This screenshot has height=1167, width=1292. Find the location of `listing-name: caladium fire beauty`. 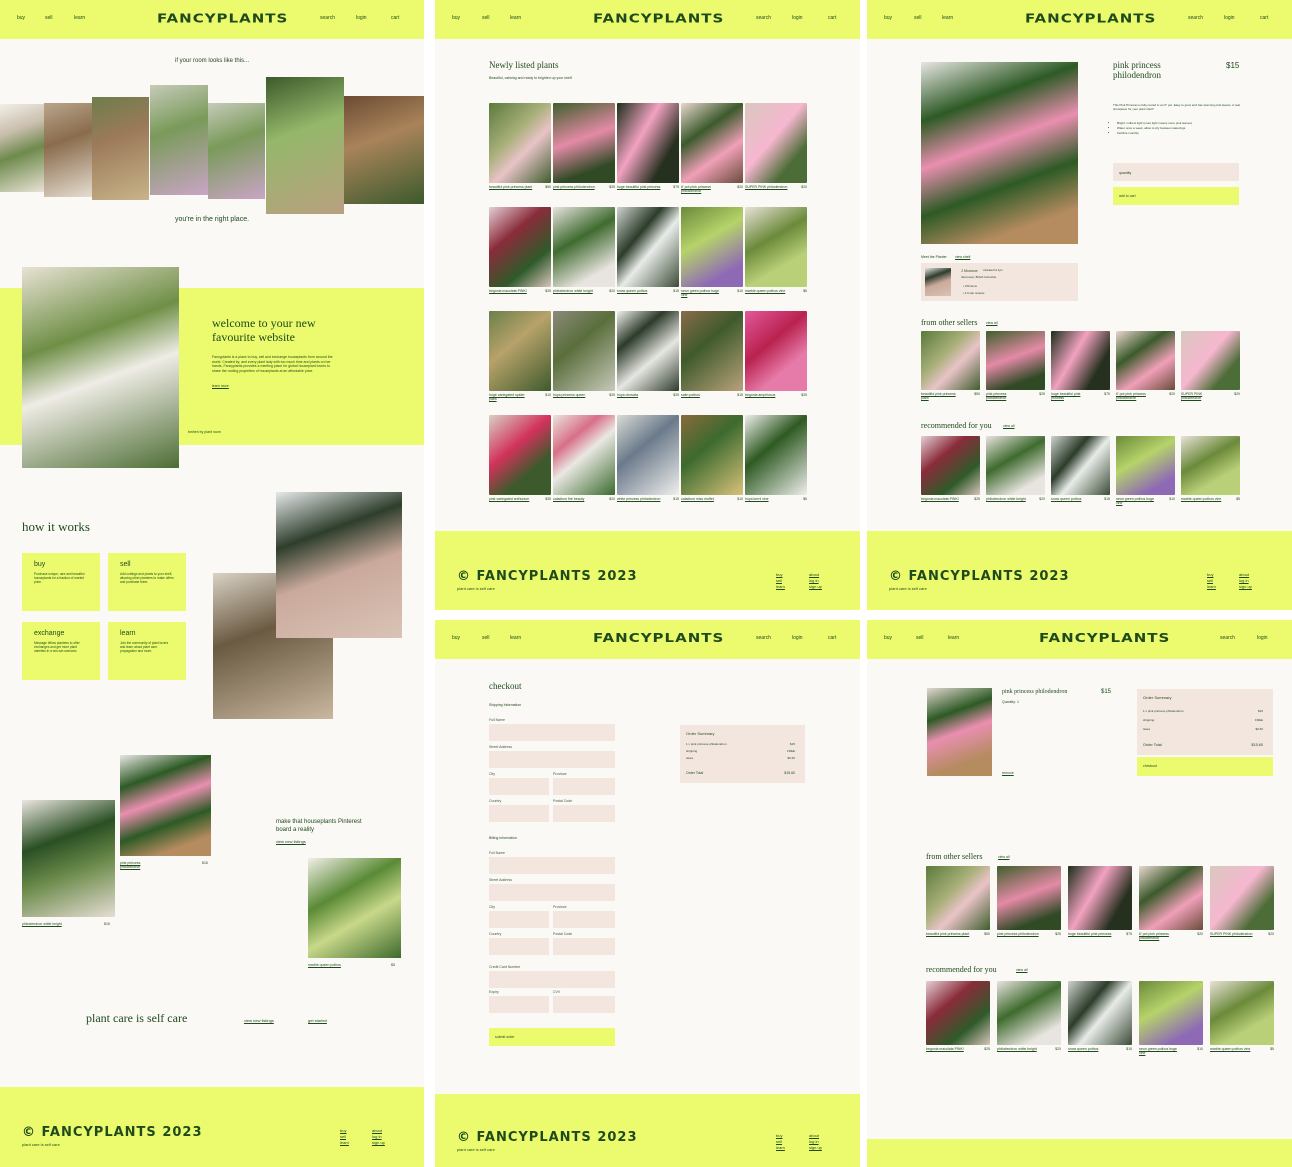

listing-name: caladium fire beauty is located at coordinates (574, 499).